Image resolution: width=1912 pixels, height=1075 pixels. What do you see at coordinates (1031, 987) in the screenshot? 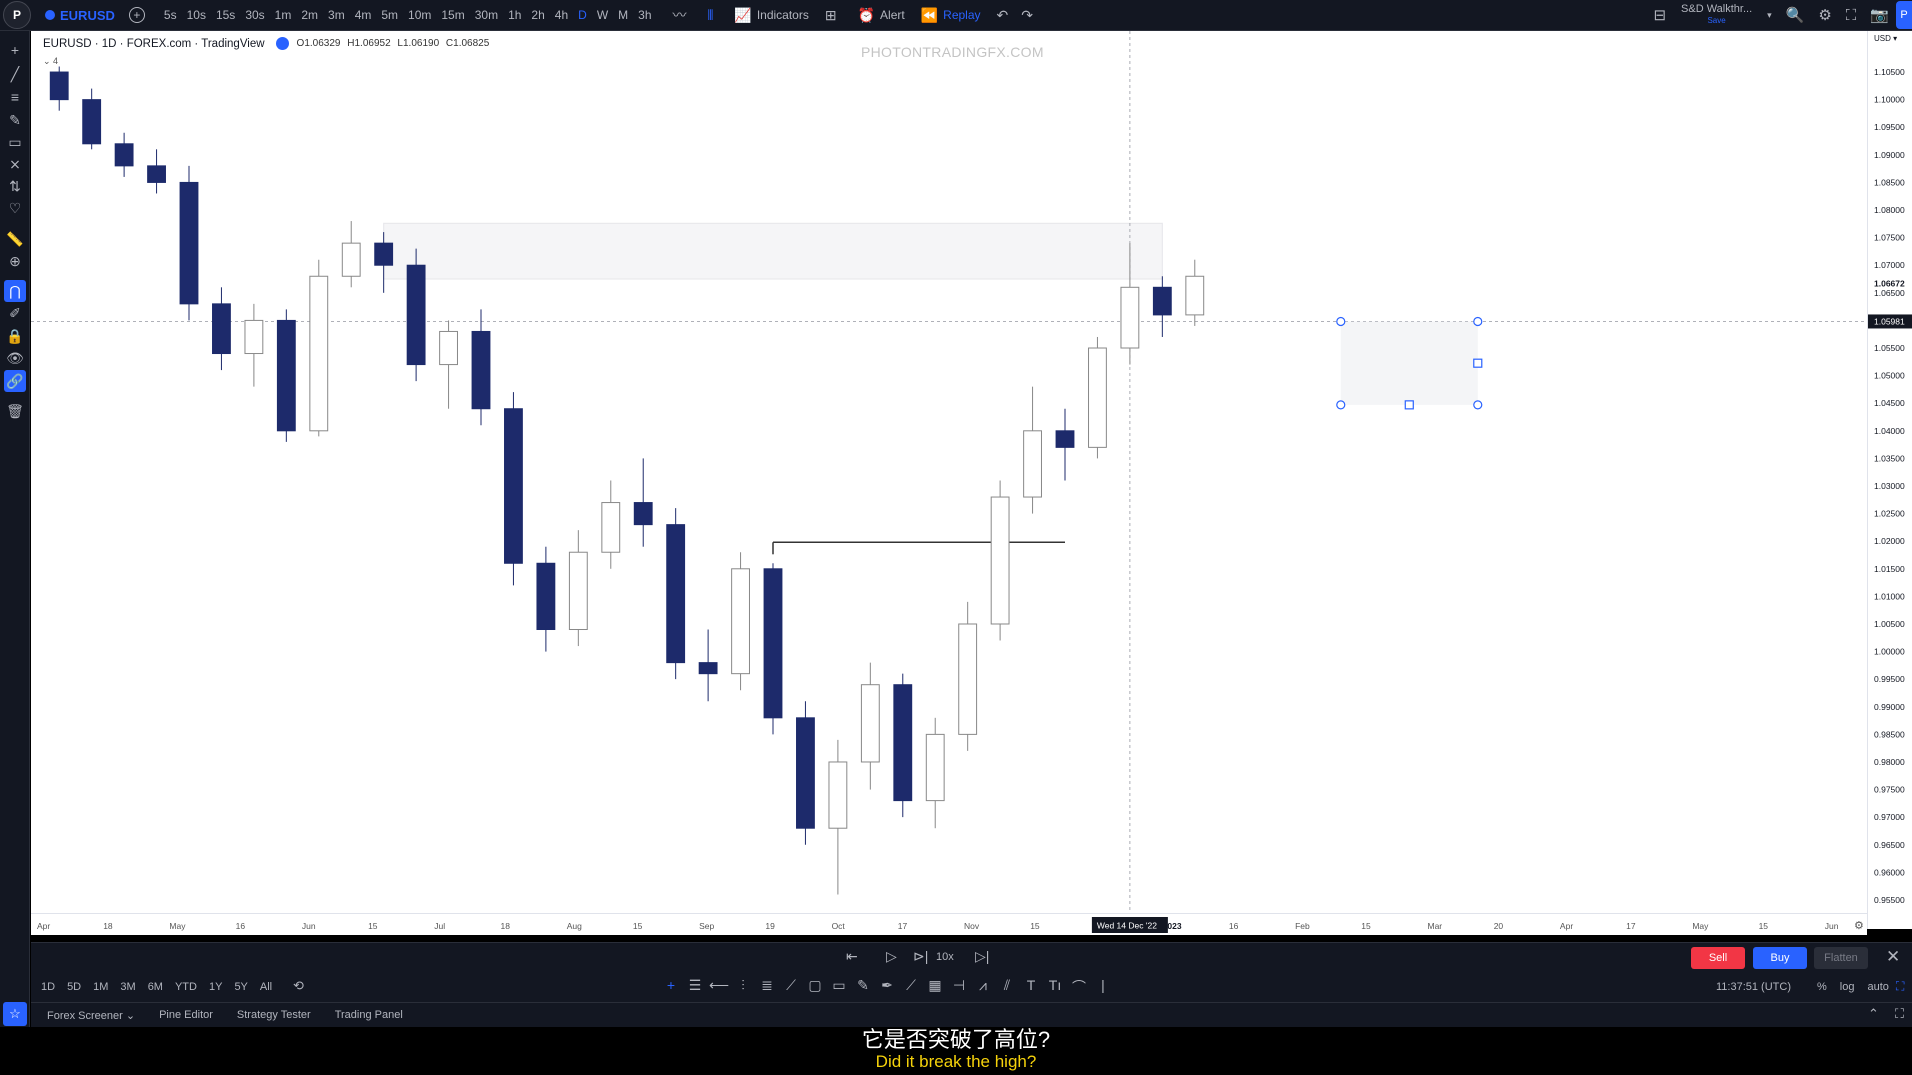
I see `text-icon: T` at bounding box center [1031, 987].